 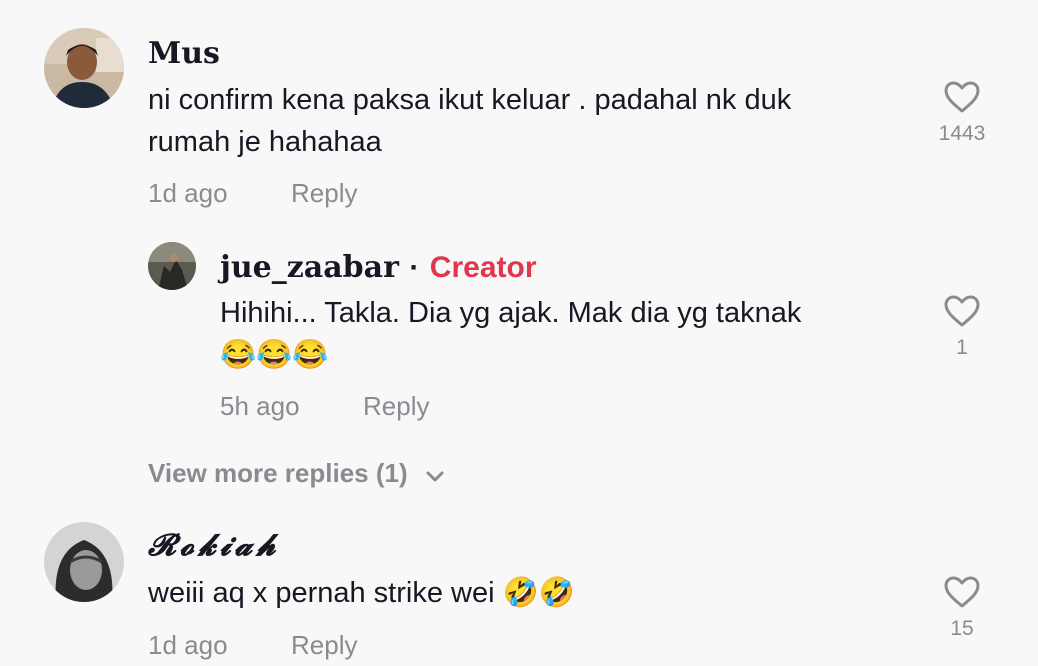 I want to click on like-count: 1443, so click(x=962, y=133).